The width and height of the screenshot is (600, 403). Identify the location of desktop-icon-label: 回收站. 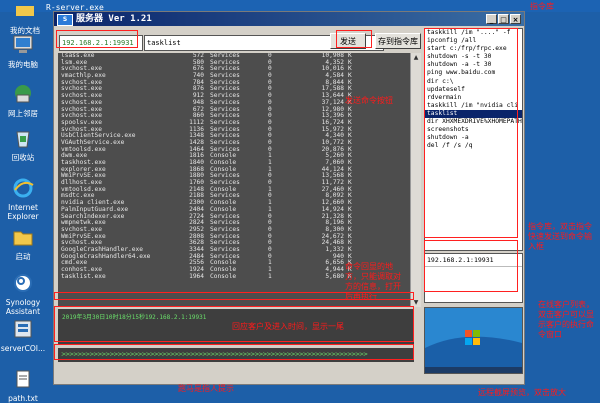
(23, 157).